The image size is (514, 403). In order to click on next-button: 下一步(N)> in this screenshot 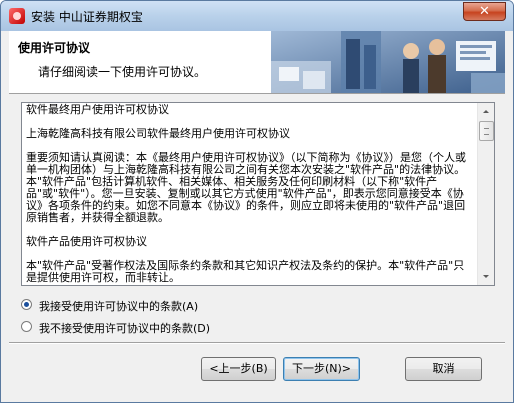, I will do `click(321, 369)`.